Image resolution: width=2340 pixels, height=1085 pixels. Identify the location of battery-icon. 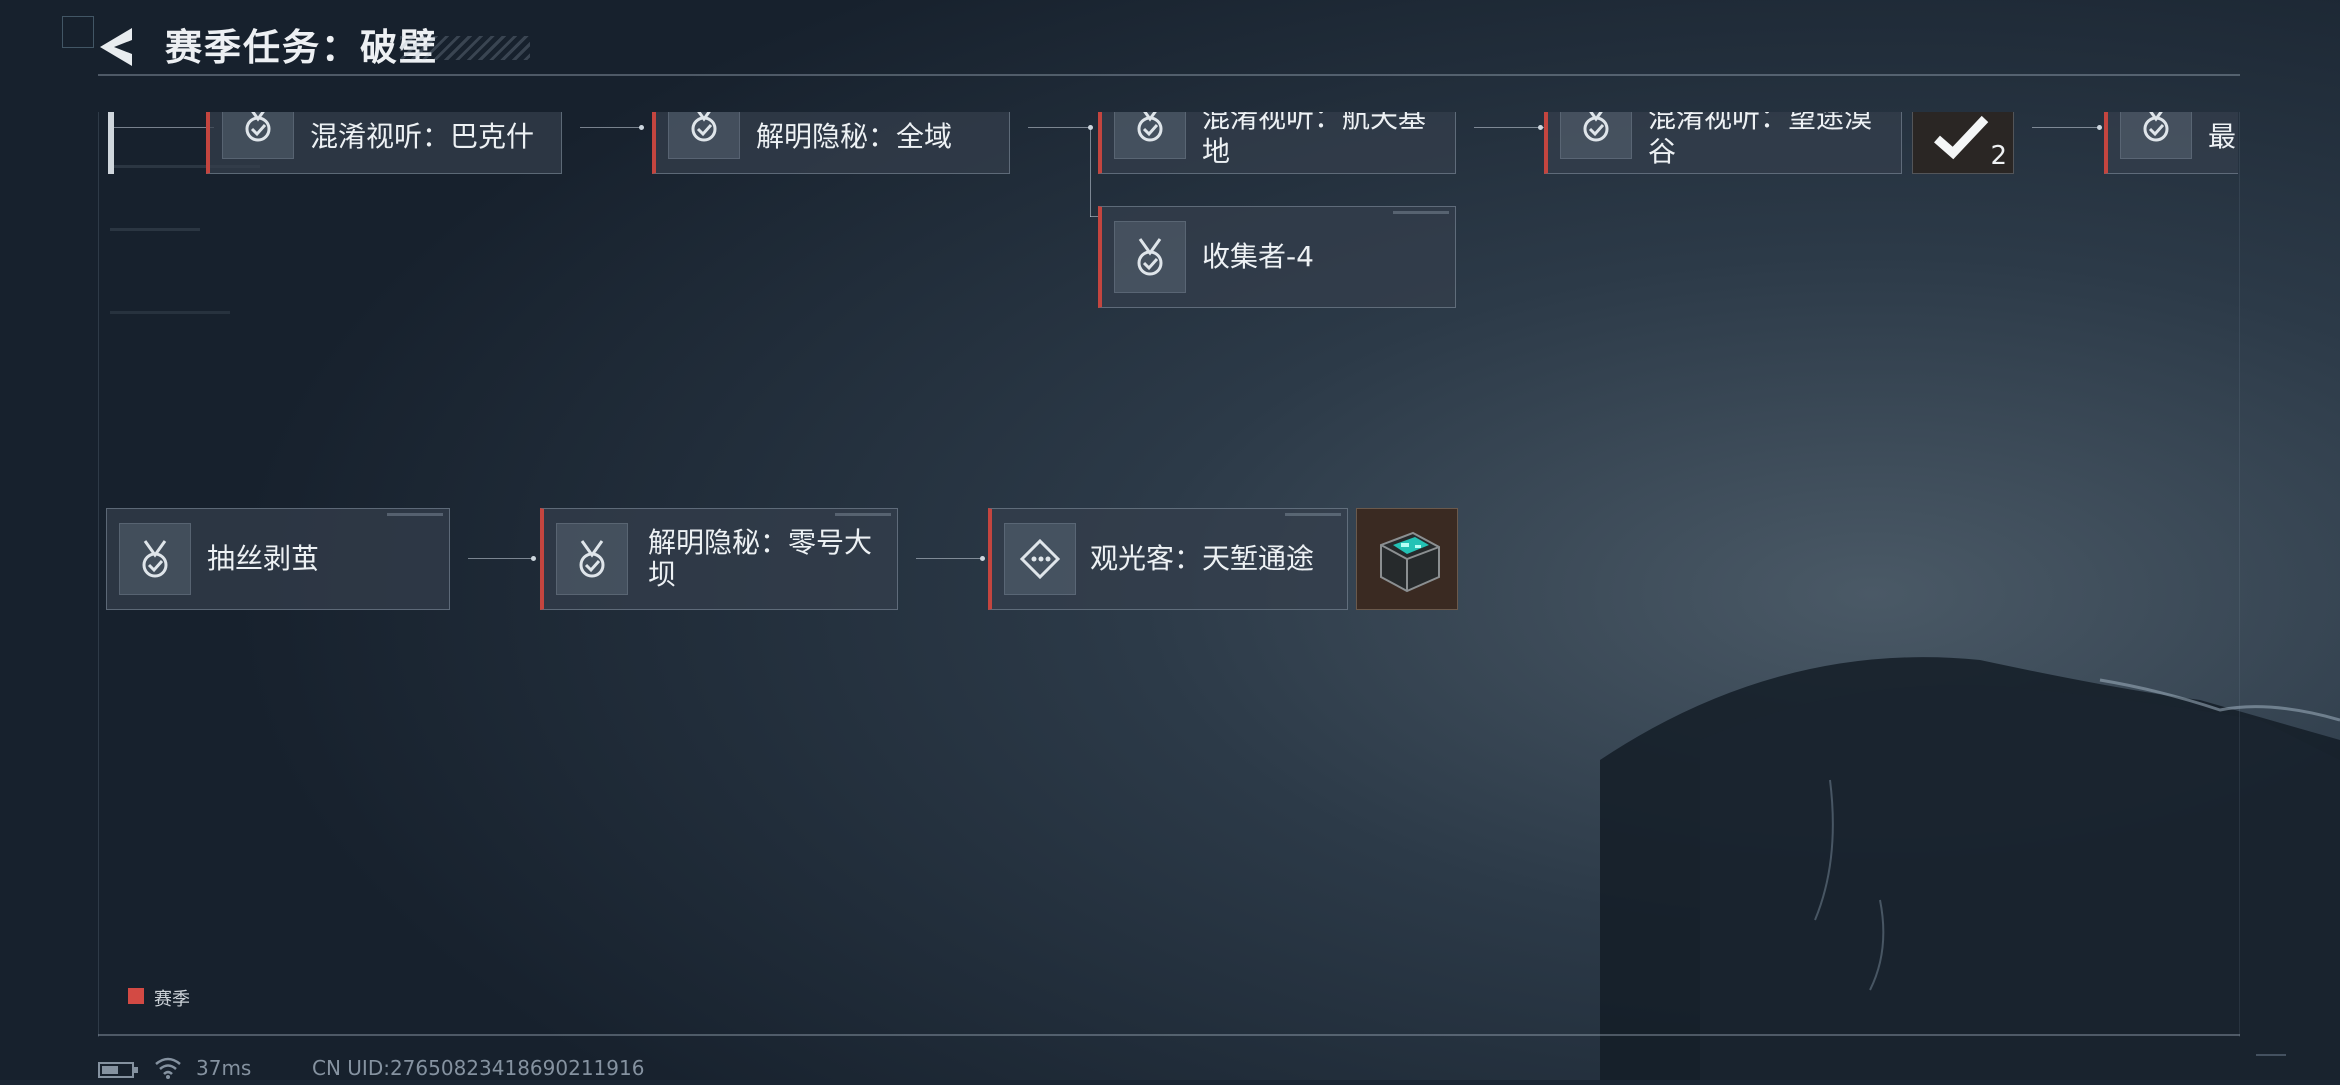
(119, 1072).